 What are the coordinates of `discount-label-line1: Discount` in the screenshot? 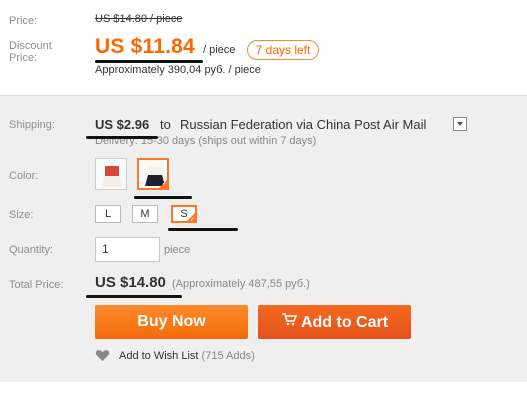 It's located at (30, 46).